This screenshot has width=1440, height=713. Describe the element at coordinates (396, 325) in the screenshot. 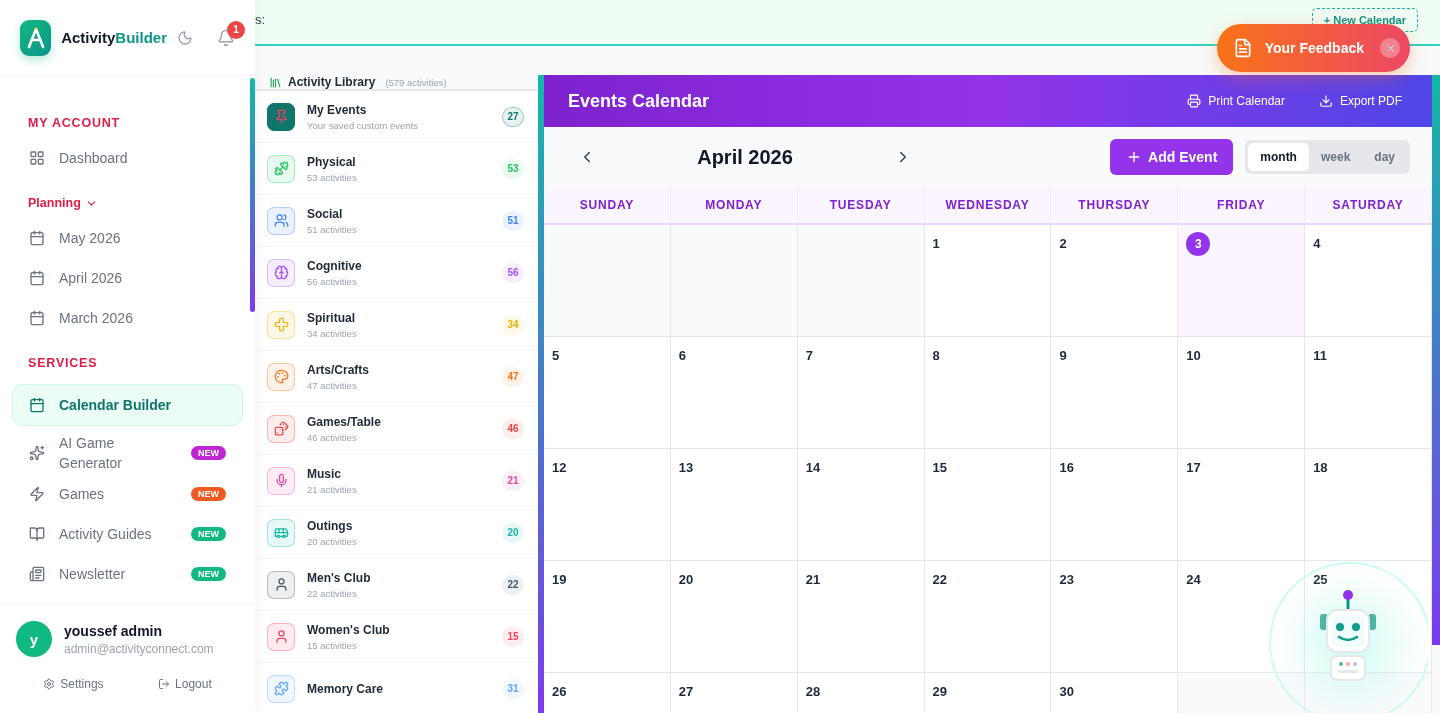

I see `category-row: Spiritual 34 activities 34` at that location.